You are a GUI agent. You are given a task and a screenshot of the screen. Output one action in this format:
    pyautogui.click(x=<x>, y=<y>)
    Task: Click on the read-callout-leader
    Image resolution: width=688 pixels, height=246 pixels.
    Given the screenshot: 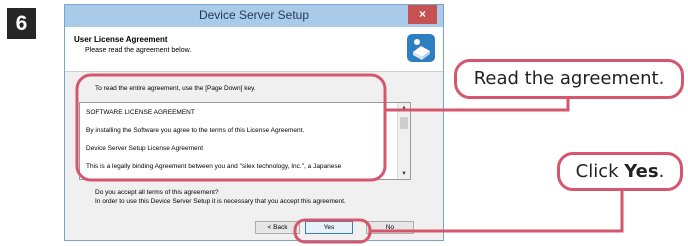 What is the action you would take?
    pyautogui.click(x=477, y=105)
    